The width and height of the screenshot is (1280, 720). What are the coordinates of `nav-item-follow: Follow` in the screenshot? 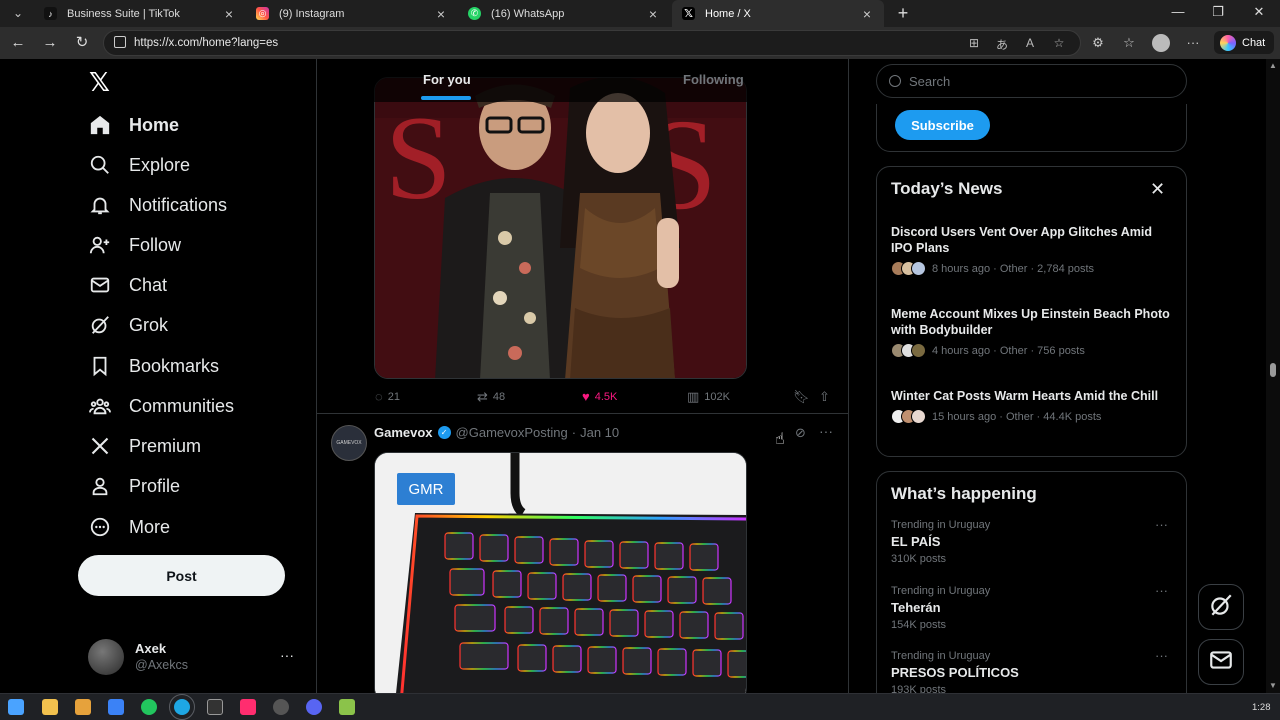 It's located at (134, 245).